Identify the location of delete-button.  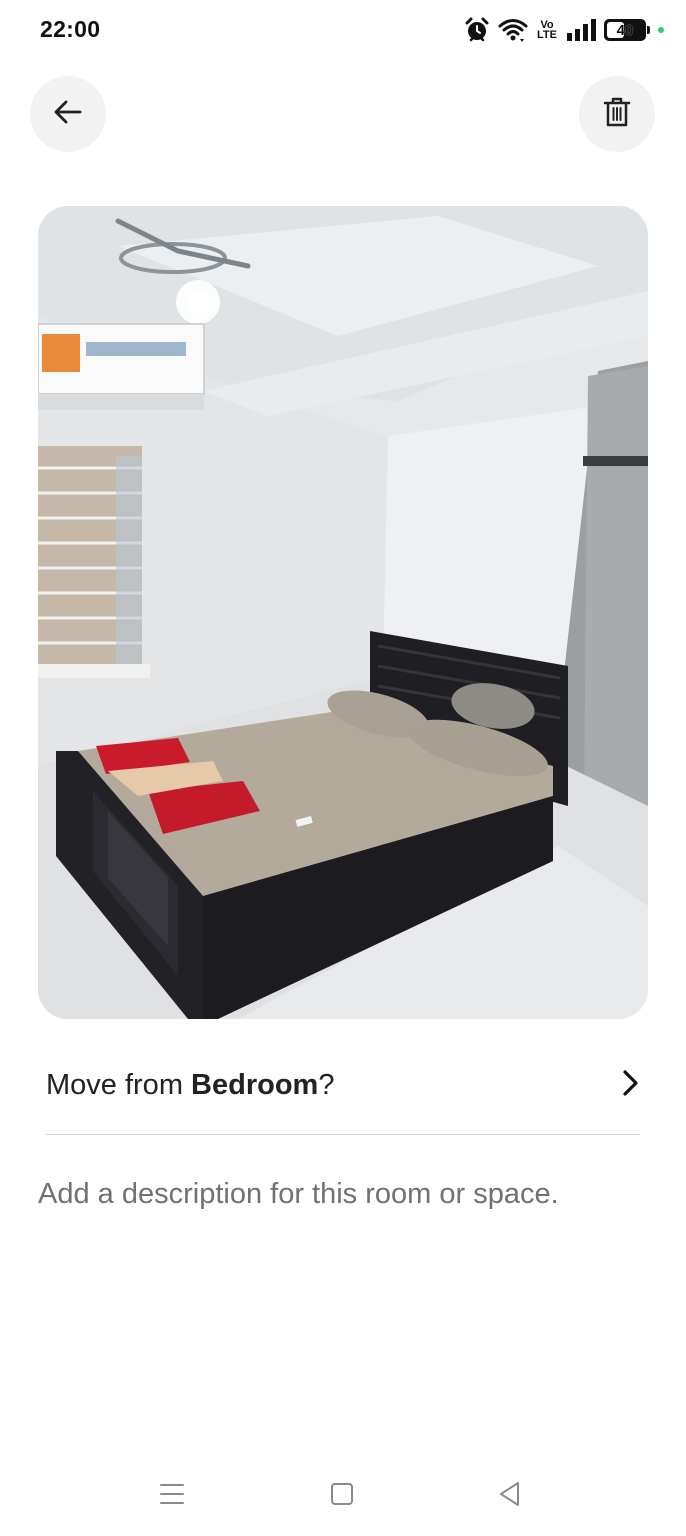
(617, 114).